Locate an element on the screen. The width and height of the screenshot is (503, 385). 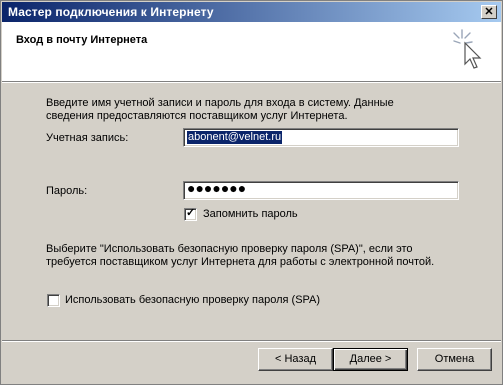
header-separator-highlight is located at coordinates (251, 82).